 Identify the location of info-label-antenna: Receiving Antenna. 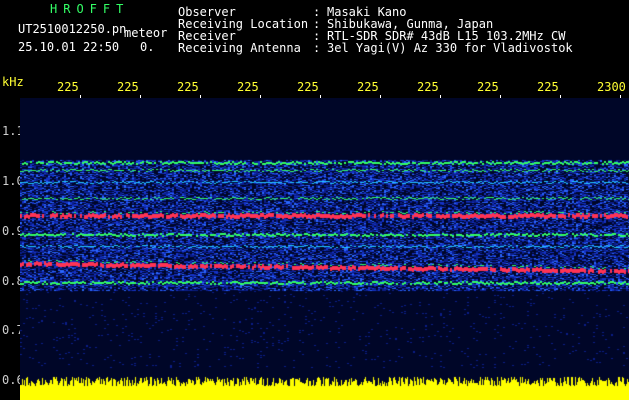
(239, 48).